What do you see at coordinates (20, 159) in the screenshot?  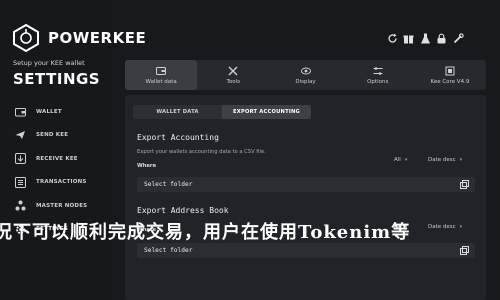 I see `receive-icon` at bounding box center [20, 159].